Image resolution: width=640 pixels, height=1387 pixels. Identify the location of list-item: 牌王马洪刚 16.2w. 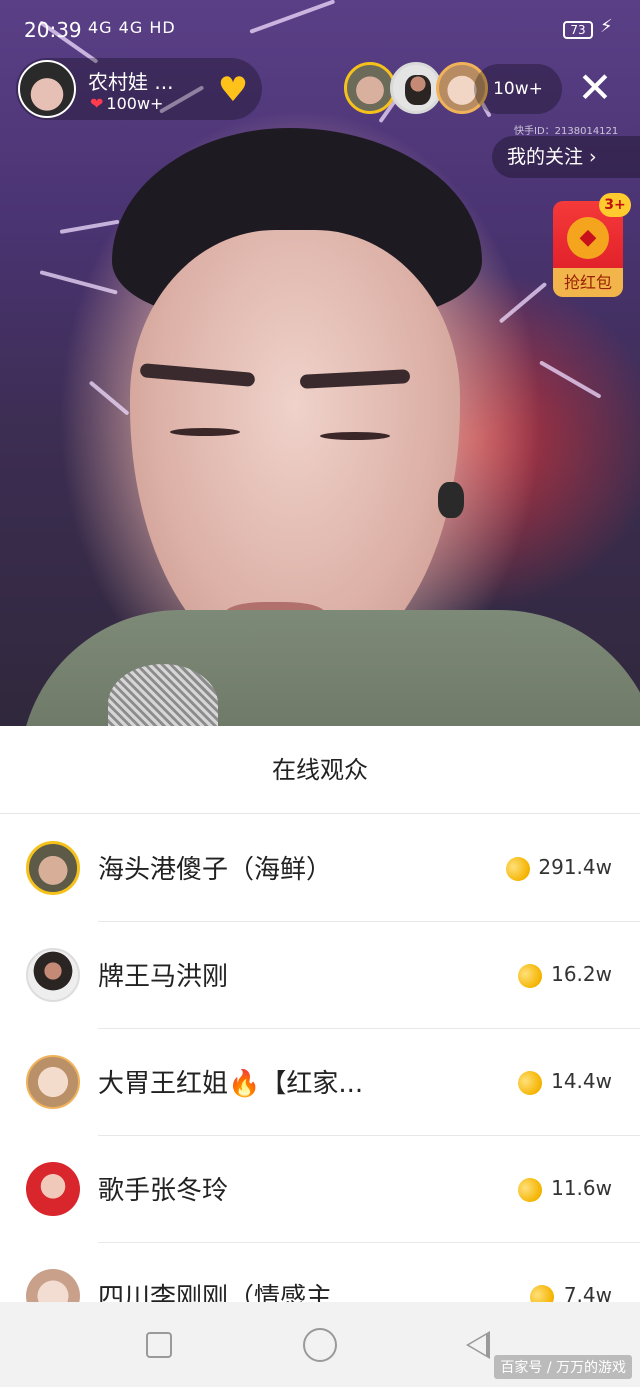
(320, 975).